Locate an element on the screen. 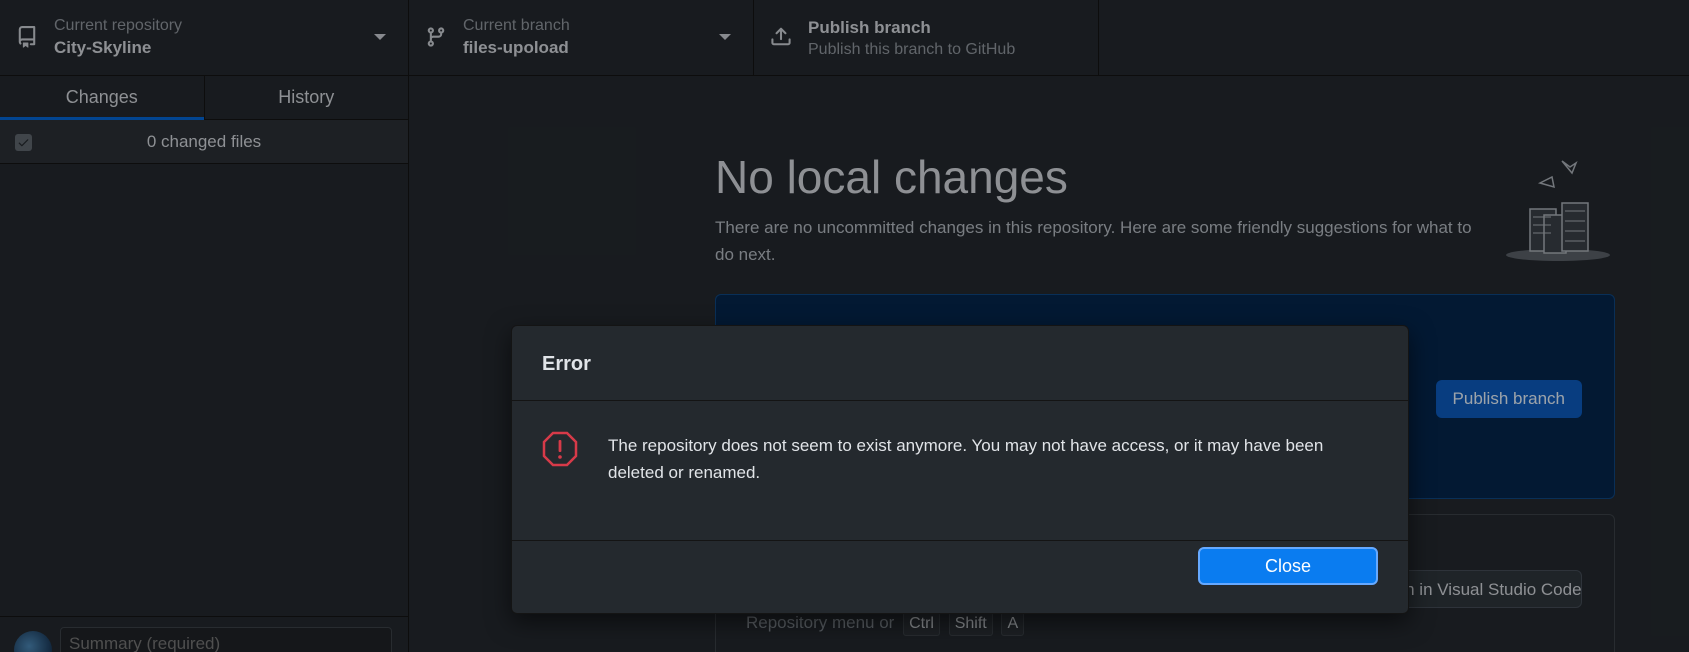 The height and width of the screenshot is (652, 1689). dialog-header: Error is located at coordinates (960, 363).